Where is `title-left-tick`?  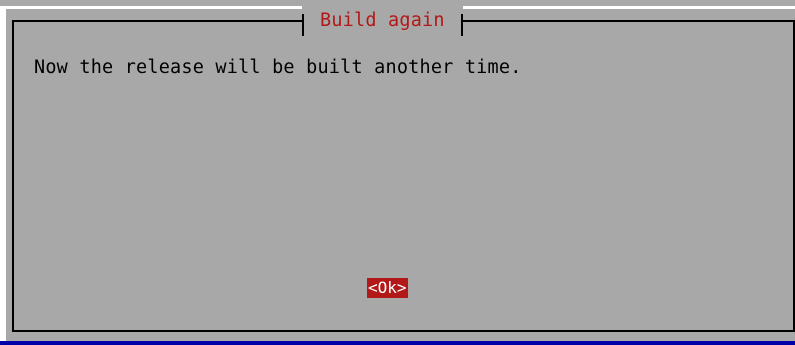
title-left-tick is located at coordinates (303, 25).